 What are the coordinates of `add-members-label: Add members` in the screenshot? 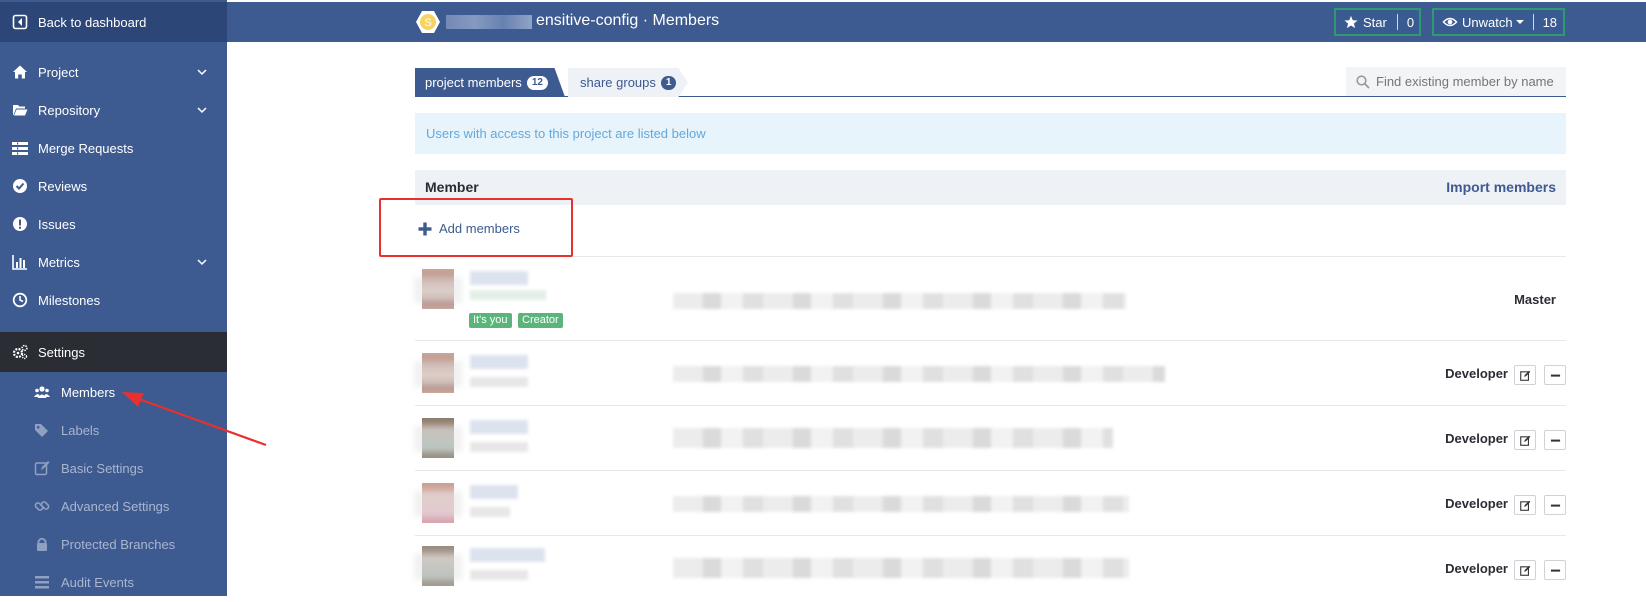 It's located at (479, 228).